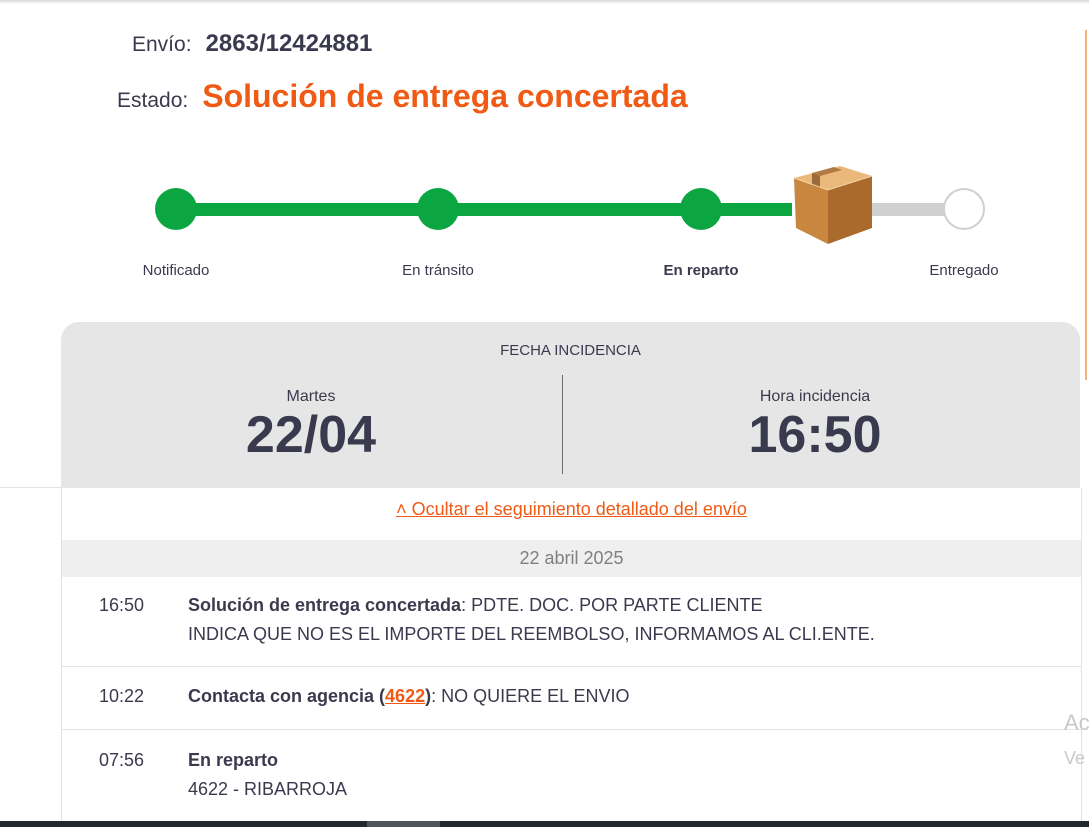 This screenshot has width=1089, height=827. I want to click on side-text-2: Ve, so click(1075, 758).